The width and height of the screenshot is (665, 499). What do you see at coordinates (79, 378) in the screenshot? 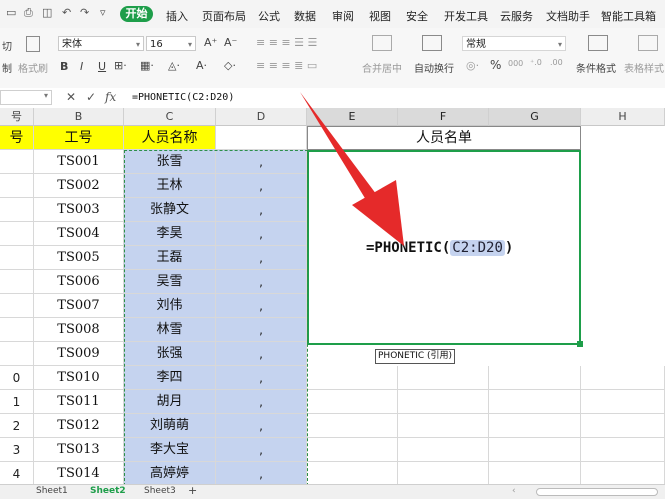
I see `employee-id-cell: TS010` at bounding box center [79, 378].